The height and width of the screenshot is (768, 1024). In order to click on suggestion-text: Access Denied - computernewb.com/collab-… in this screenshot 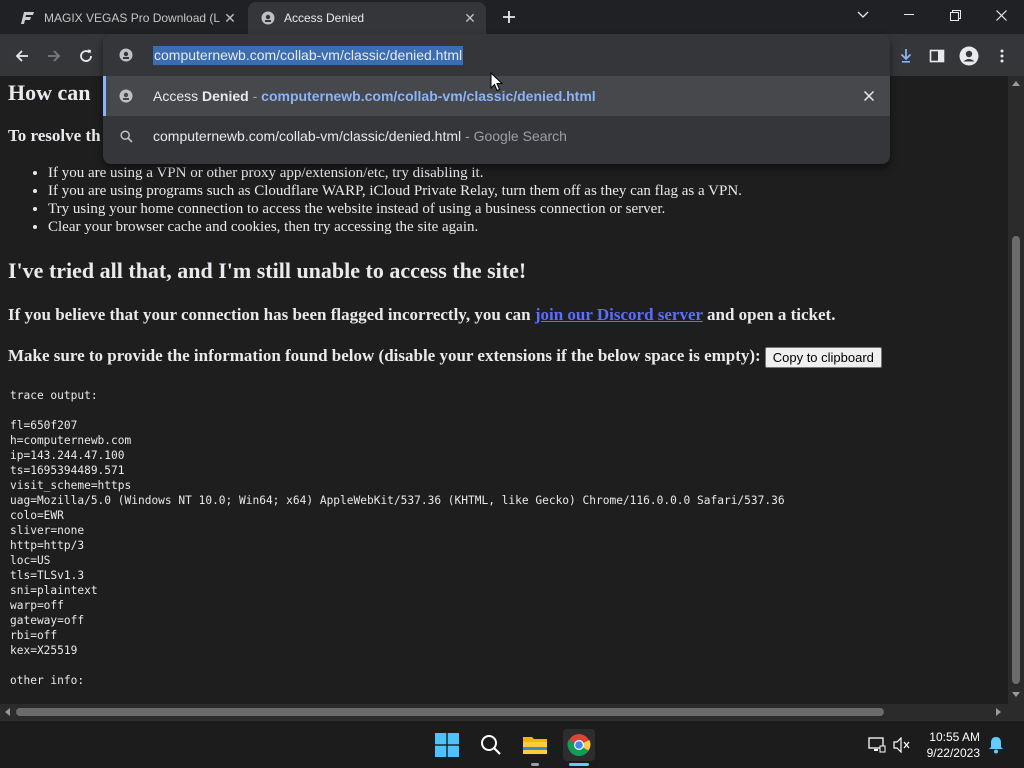, I will do `click(374, 96)`.